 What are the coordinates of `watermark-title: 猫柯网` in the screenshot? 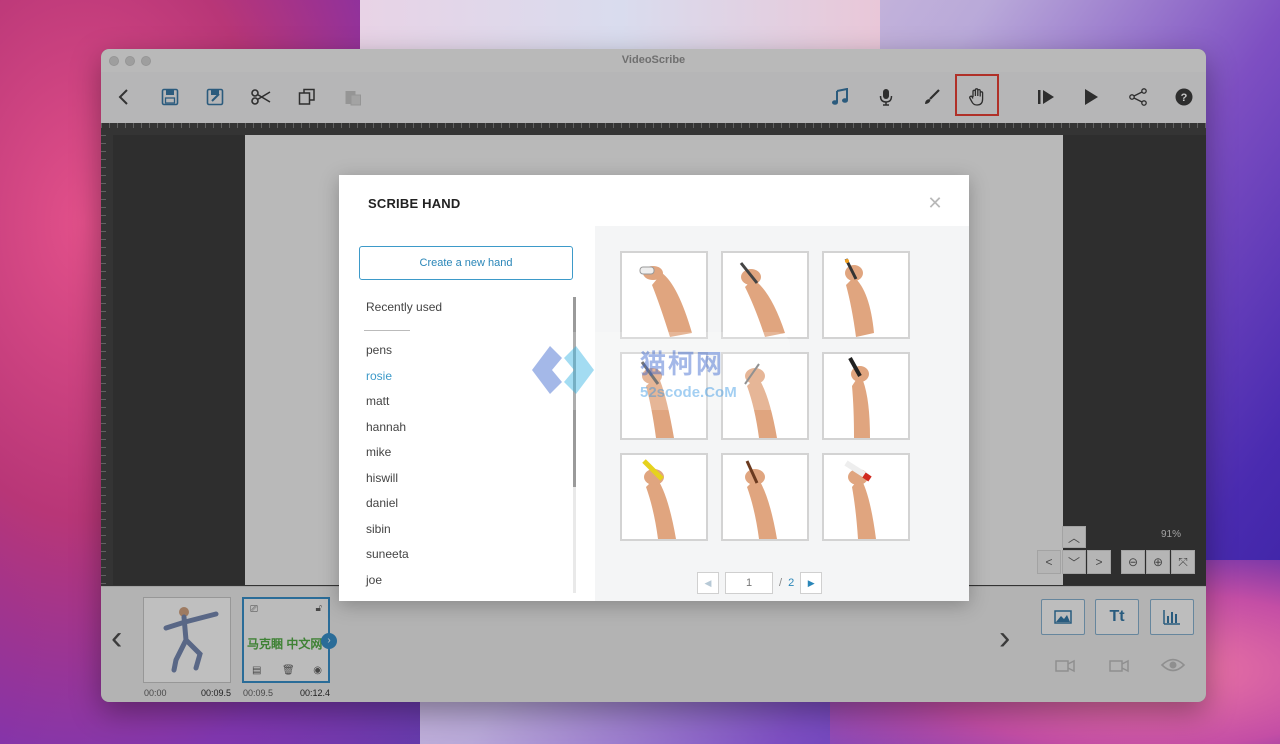 It's located at (682, 364).